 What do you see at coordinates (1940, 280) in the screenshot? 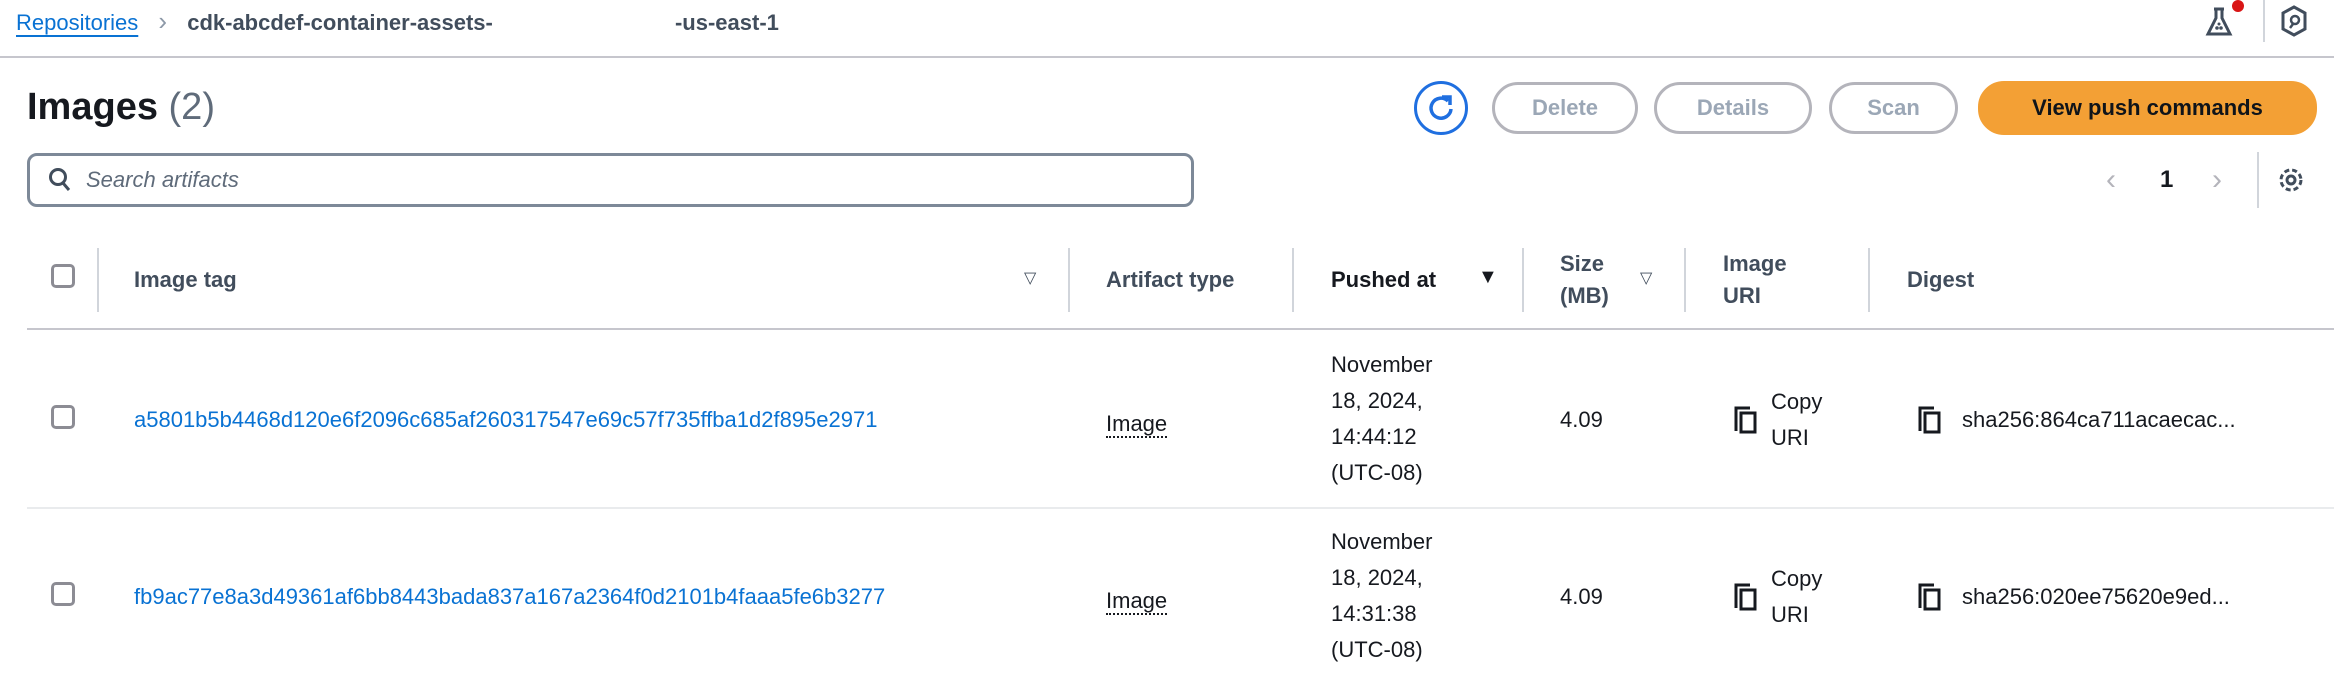
I see `column-header-digest: Digest` at bounding box center [1940, 280].